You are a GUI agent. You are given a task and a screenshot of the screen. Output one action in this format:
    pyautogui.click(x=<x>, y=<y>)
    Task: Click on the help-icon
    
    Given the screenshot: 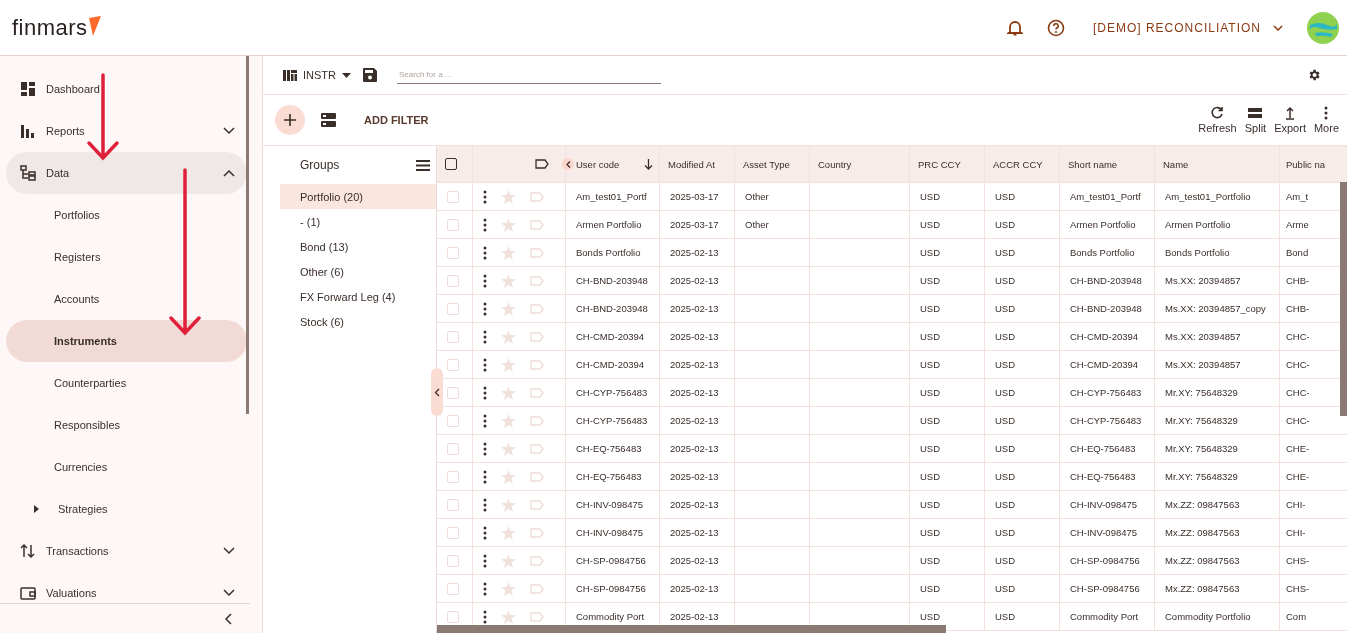 What is the action you would take?
    pyautogui.click(x=1055, y=27)
    